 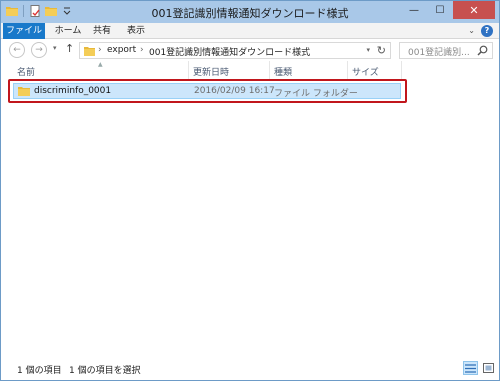 I want to click on breadcrumb-export: export, so click(x=121, y=50).